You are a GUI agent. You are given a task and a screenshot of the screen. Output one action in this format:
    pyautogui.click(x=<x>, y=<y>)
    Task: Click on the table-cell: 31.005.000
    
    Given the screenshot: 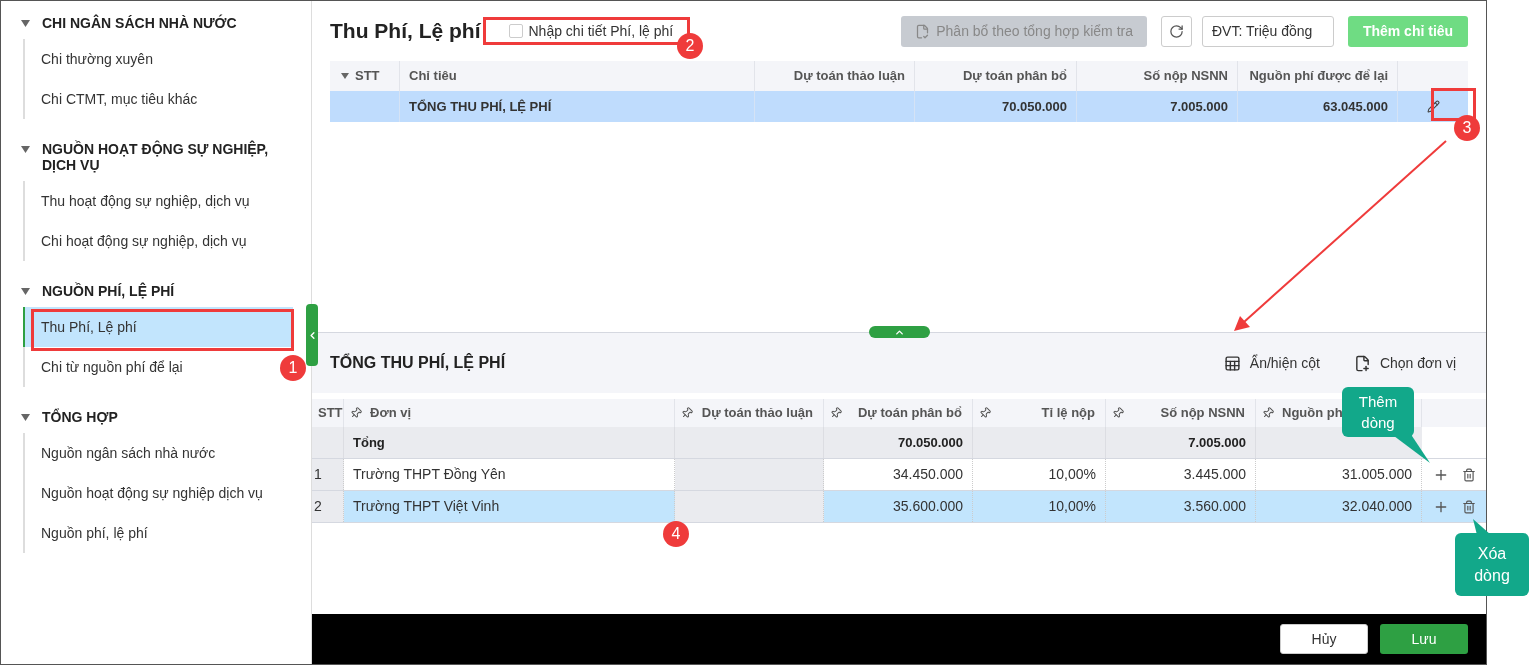 What is the action you would take?
    pyautogui.click(x=1339, y=474)
    